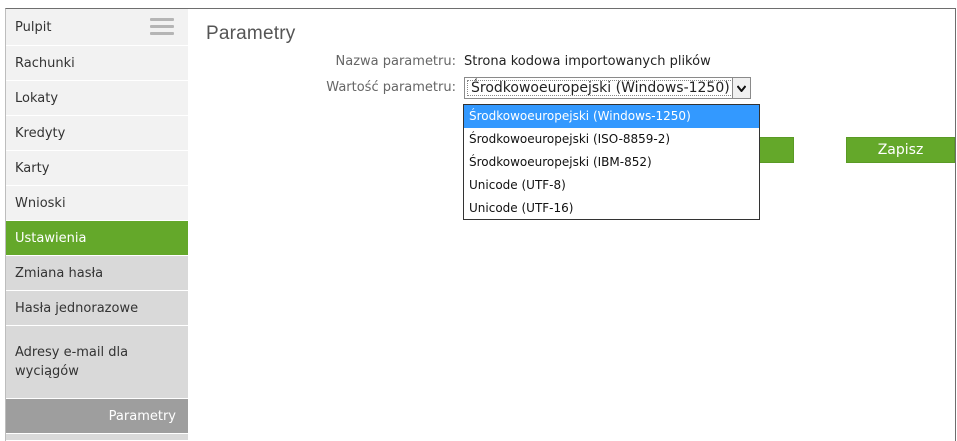  I want to click on sidebar-item-label: Adresy e-mail dla wyciągów, so click(72, 362).